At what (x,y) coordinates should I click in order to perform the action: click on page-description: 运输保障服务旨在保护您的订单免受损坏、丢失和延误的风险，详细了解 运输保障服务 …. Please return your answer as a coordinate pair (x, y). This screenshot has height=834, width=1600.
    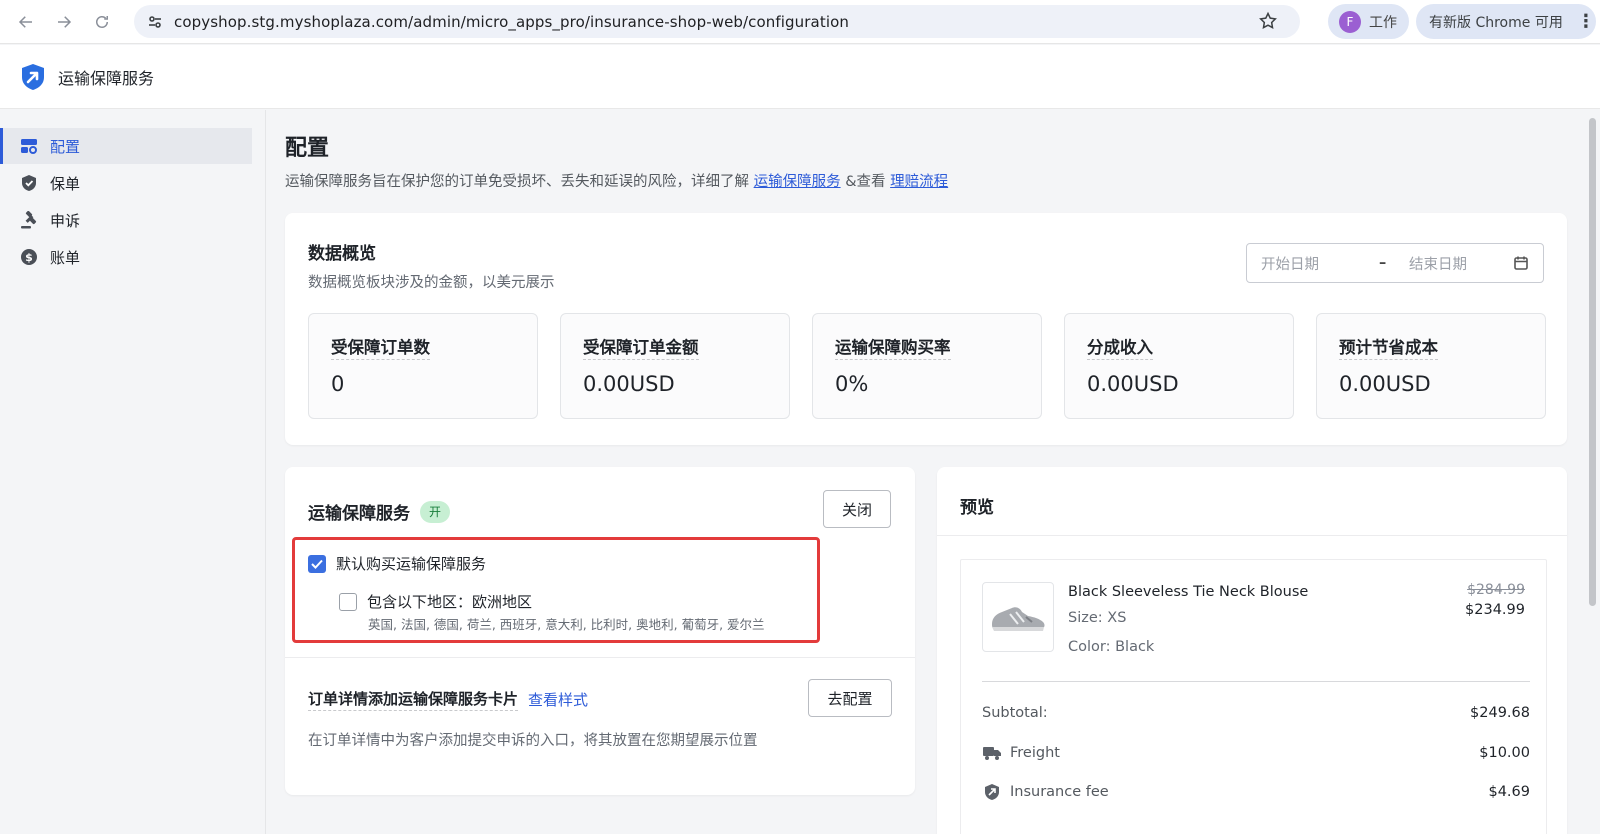
    Looking at the image, I should click on (616, 180).